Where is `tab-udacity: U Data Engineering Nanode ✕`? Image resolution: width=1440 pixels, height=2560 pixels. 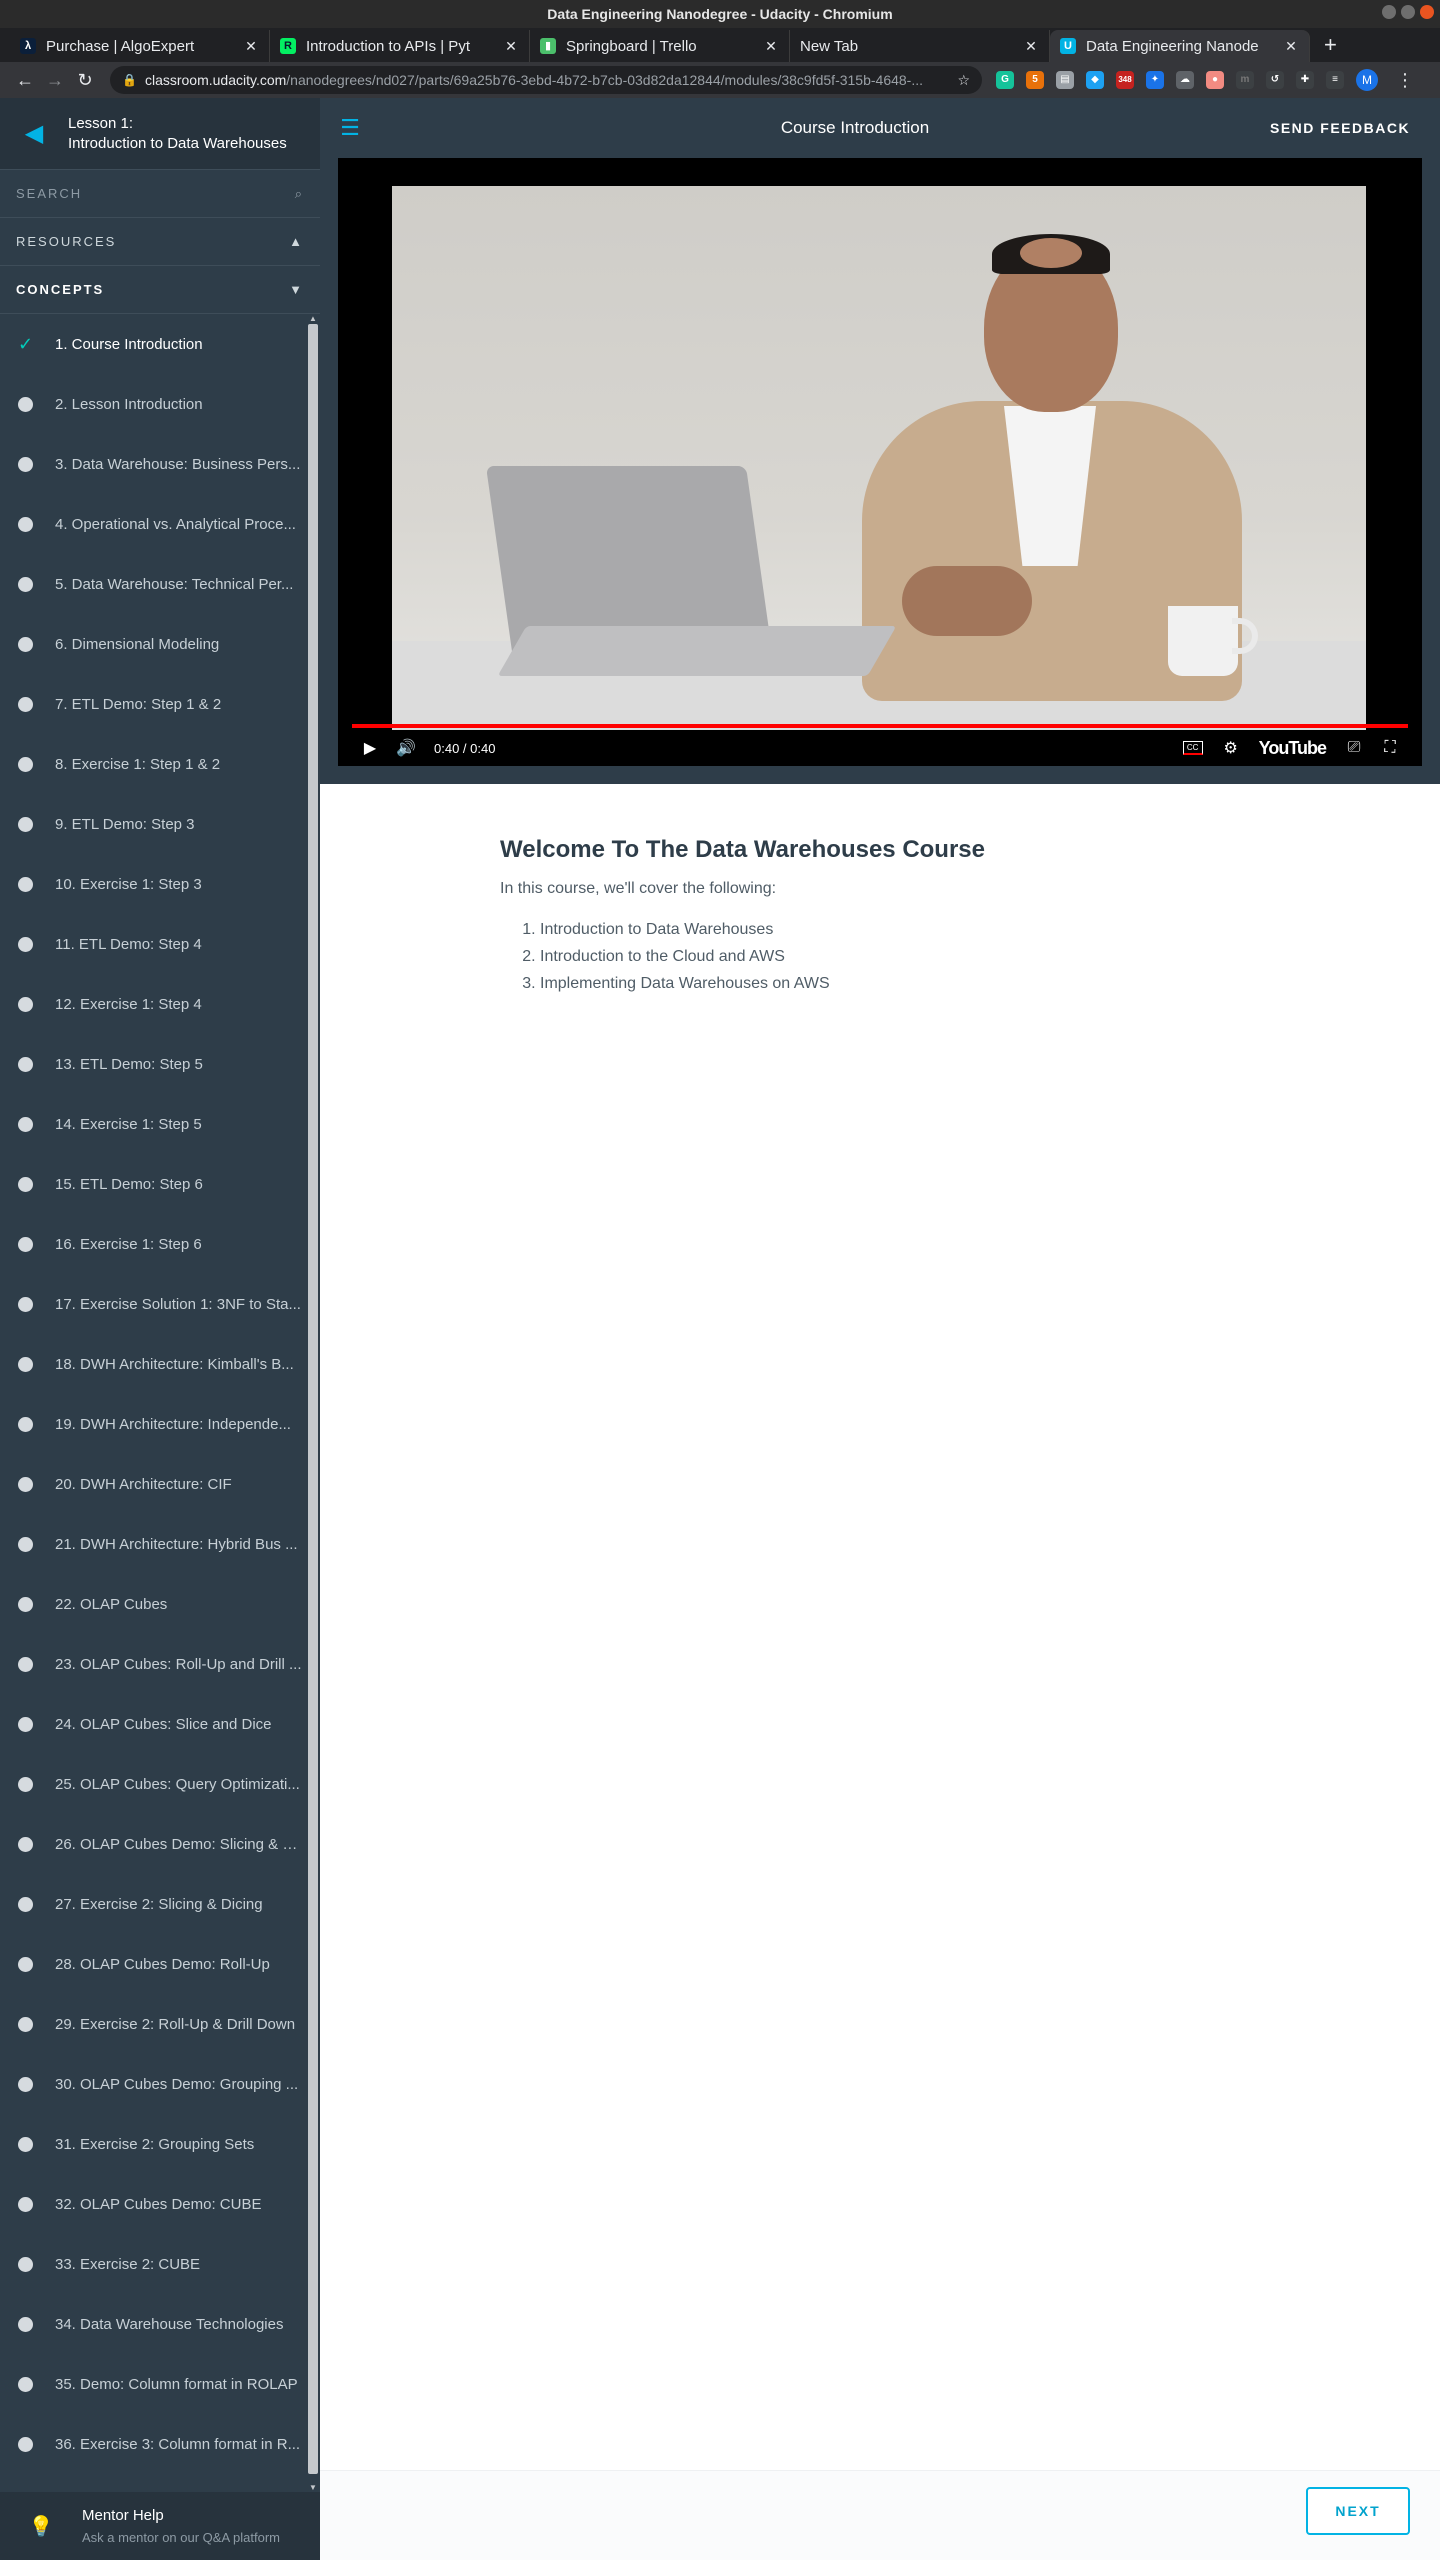
tab-udacity: U Data Engineering Nanode ✕ is located at coordinates (1180, 46).